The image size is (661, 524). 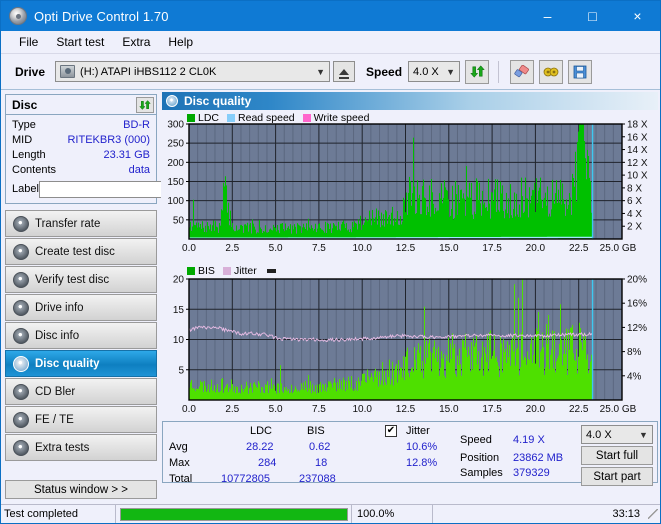 I want to click on sidebar-item-extra-tests: Extra tests, so click(x=81, y=447).